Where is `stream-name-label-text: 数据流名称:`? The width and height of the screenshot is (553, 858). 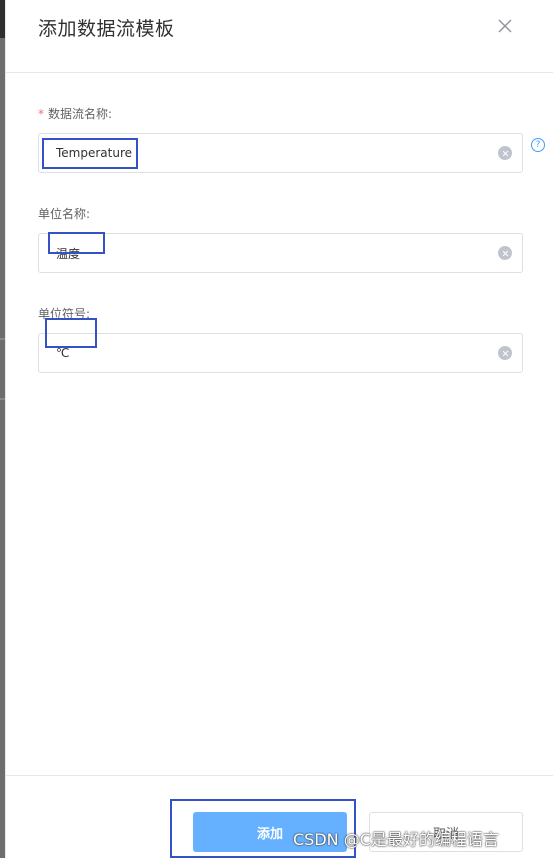
stream-name-label-text: 数据流名称: is located at coordinates (80, 114).